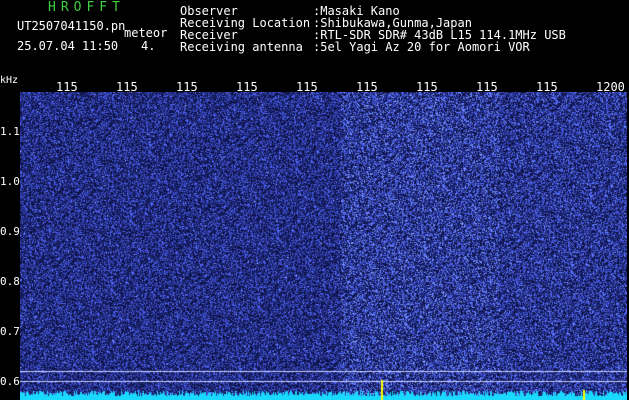  What do you see at coordinates (241, 47) in the screenshot?
I see `antenna-label: Receiving antenna` at bounding box center [241, 47].